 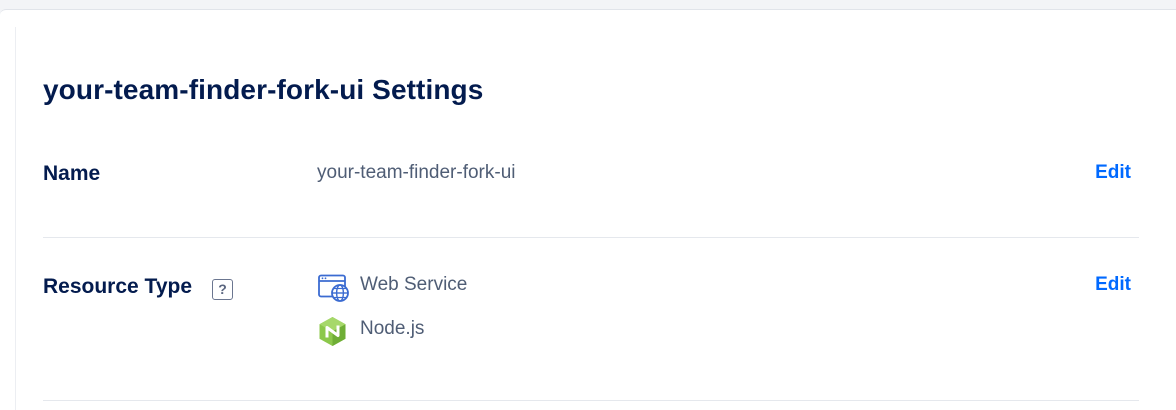 I want to click on edit-resource-type-button: Edit, so click(x=1113, y=285).